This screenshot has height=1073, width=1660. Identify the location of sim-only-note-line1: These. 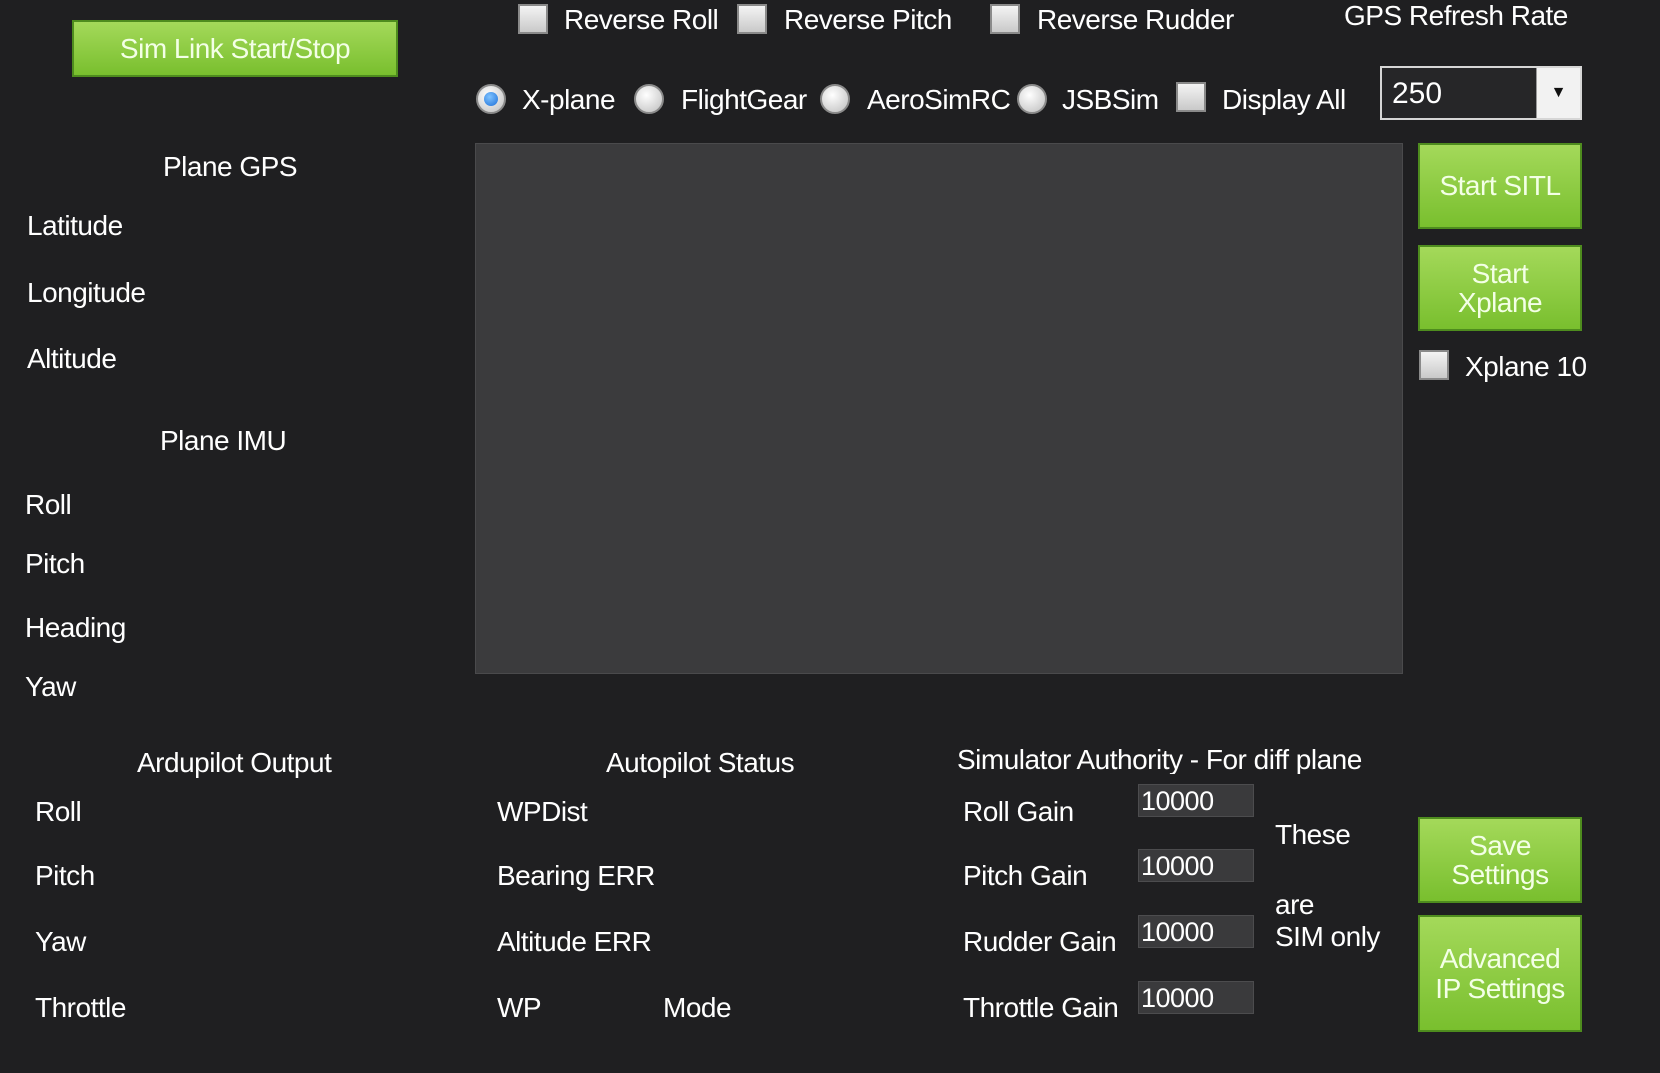
(1313, 834).